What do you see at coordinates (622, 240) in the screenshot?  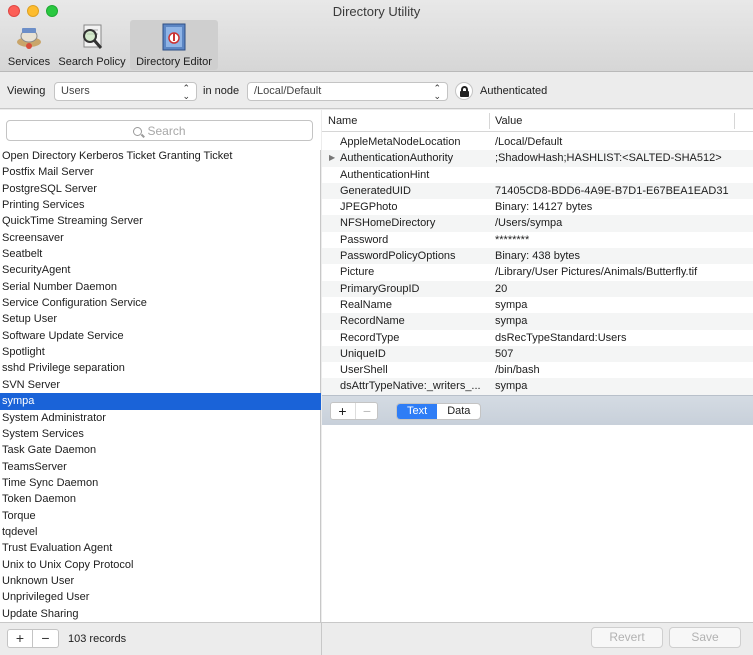 I see `attribute-value: ********` at bounding box center [622, 240].